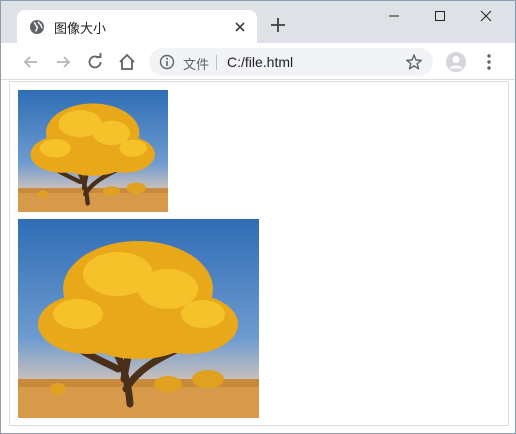 The width and height of the screenshot is (516, 434). Describe the element at coordinates (127, 62) in the screenshot. I see `home-icon` at that location.